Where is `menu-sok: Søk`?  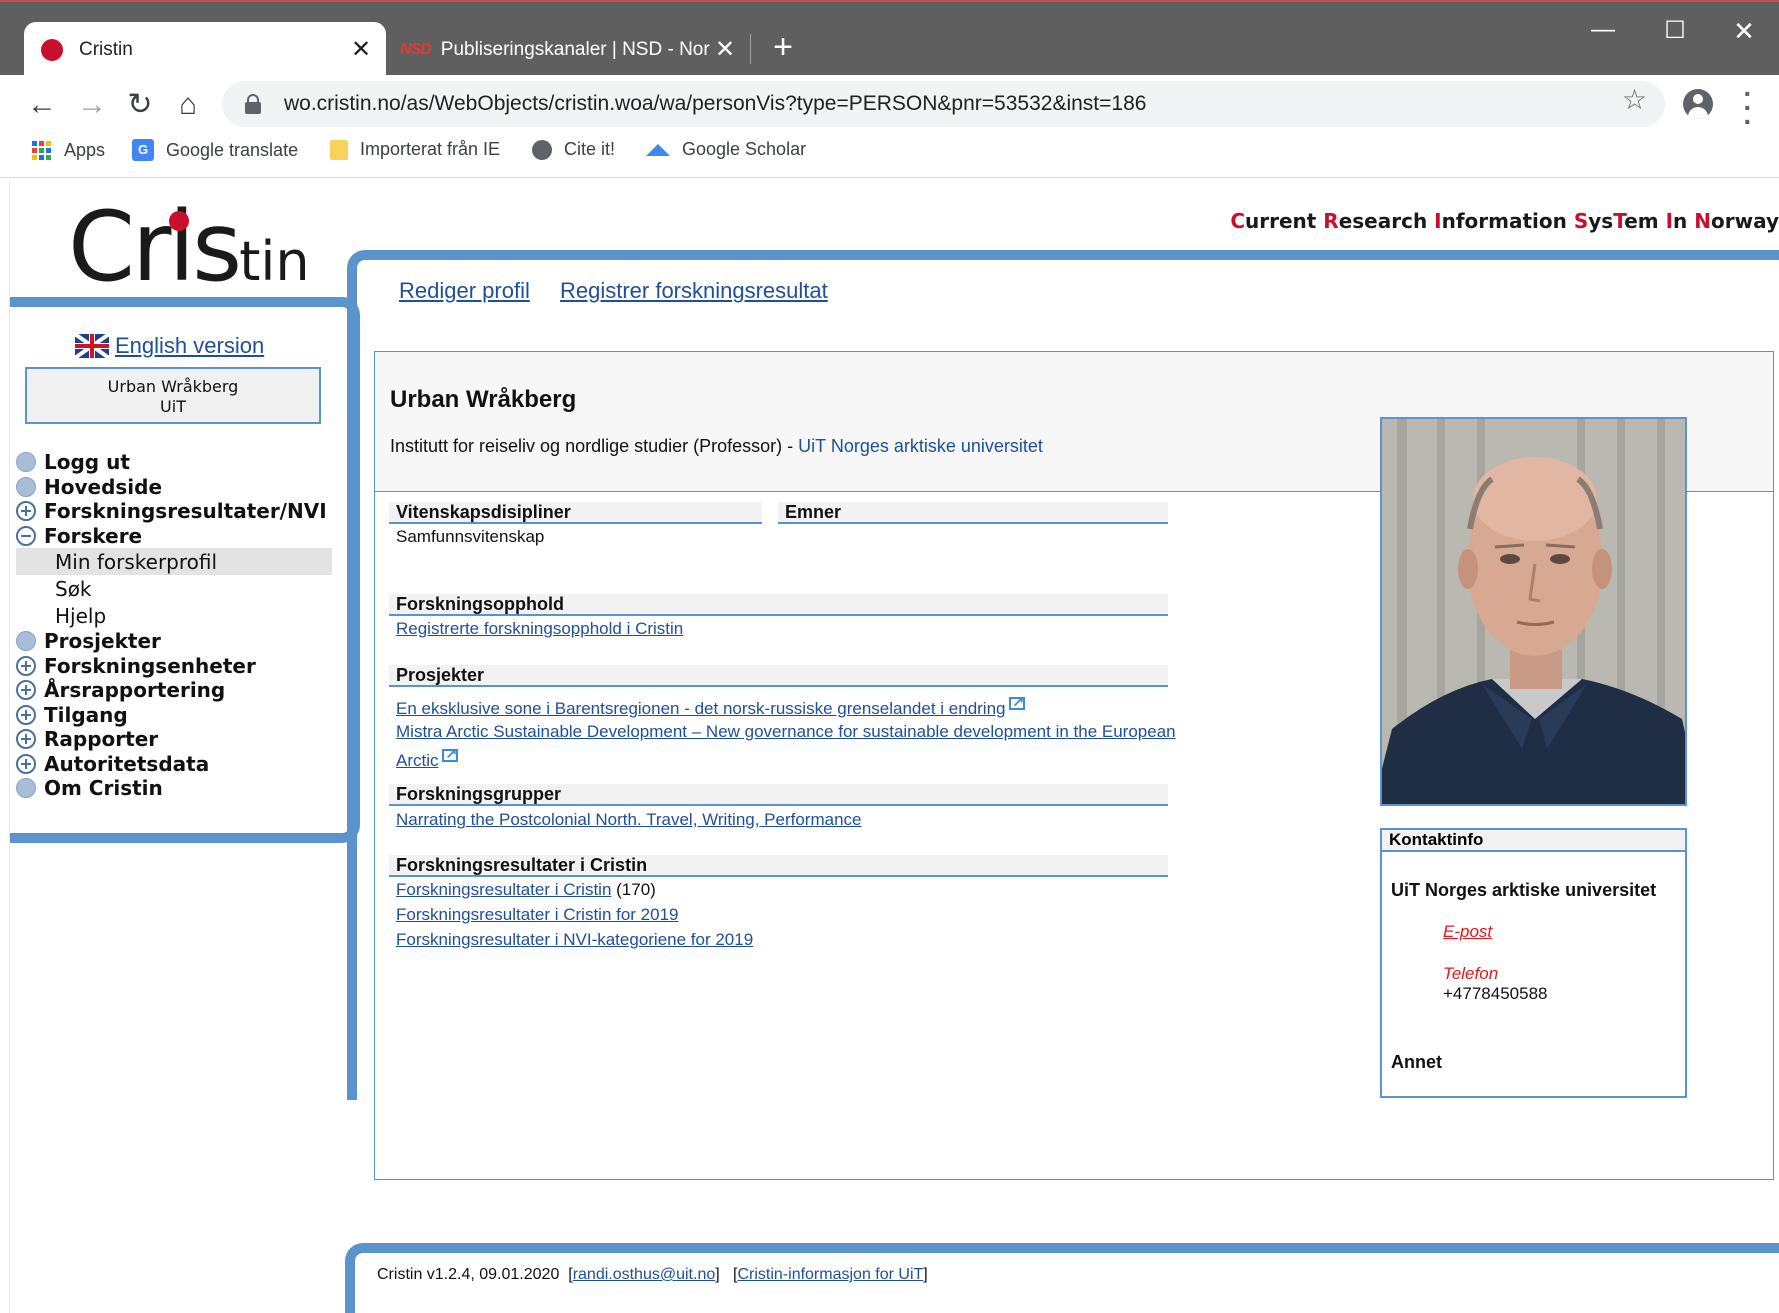
menu-sok: Søk is located at coordinates (177, 588).